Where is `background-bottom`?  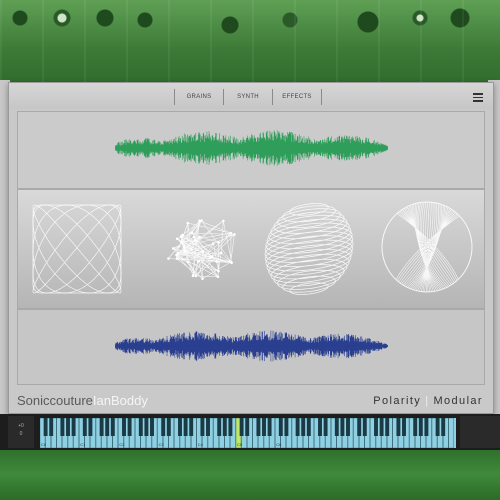
background-bottom is located at coordinates (250, 474).